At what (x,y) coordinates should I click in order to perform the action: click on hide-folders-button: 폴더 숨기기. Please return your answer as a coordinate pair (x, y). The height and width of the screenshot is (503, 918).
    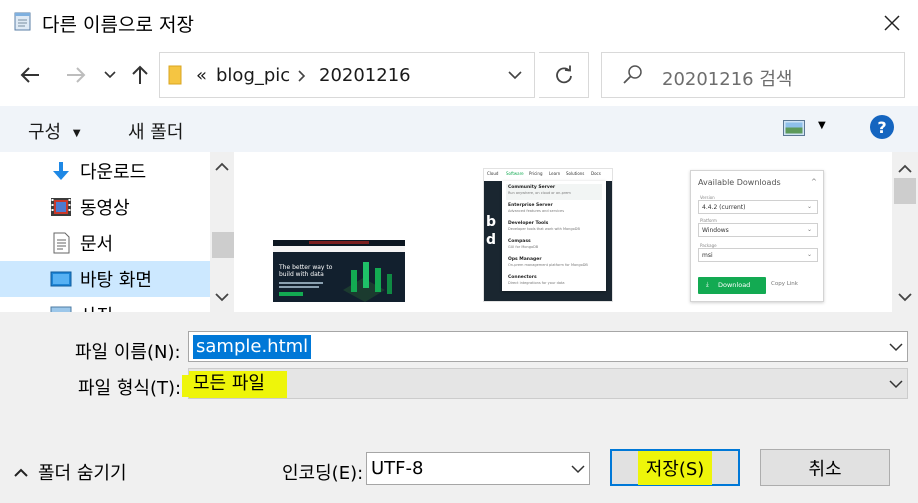
    Looking at the image, I should click on (70, 472).